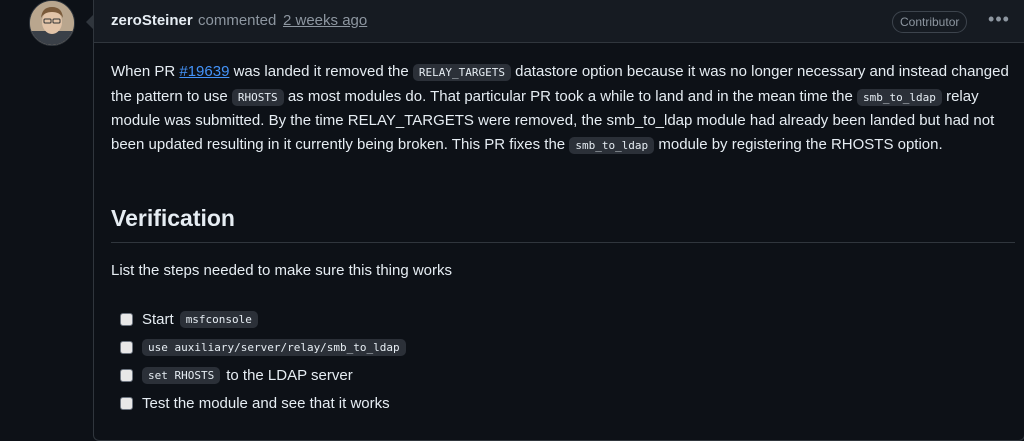 The width and height of the screenshot is (1024, 441). Describe the element at coordinates (181, 375) in the screenshot. I see `inline-code: set RHOSTS` at that location.